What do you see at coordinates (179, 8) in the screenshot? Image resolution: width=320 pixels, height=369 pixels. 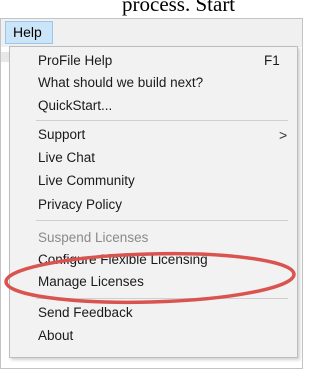 I see `document-text-fragment: process. Start` at bounding box center [179, 8].